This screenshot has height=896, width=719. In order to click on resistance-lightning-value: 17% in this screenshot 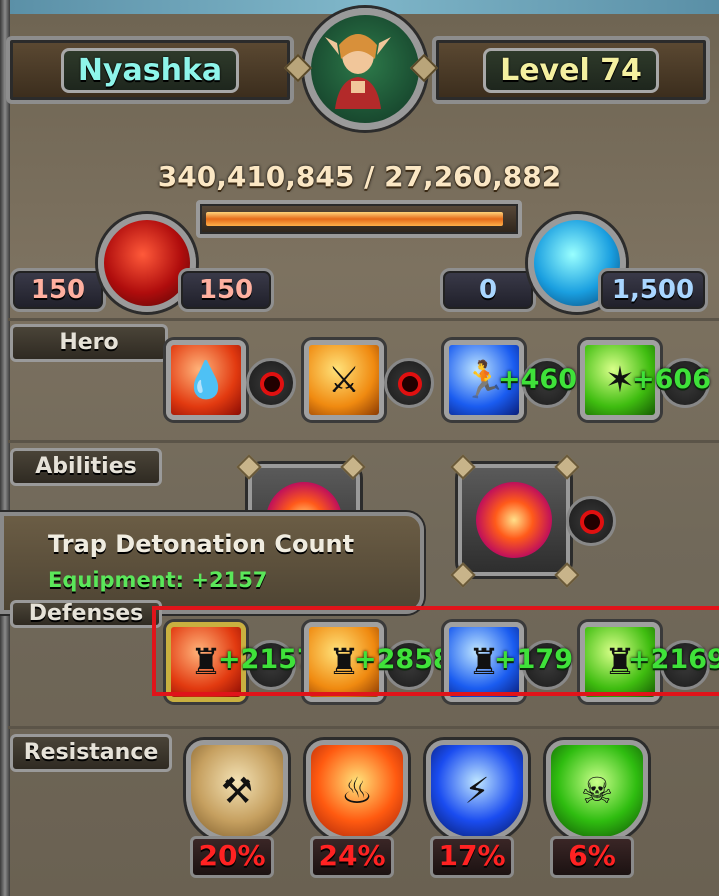, I will do `click(472, 857)`.